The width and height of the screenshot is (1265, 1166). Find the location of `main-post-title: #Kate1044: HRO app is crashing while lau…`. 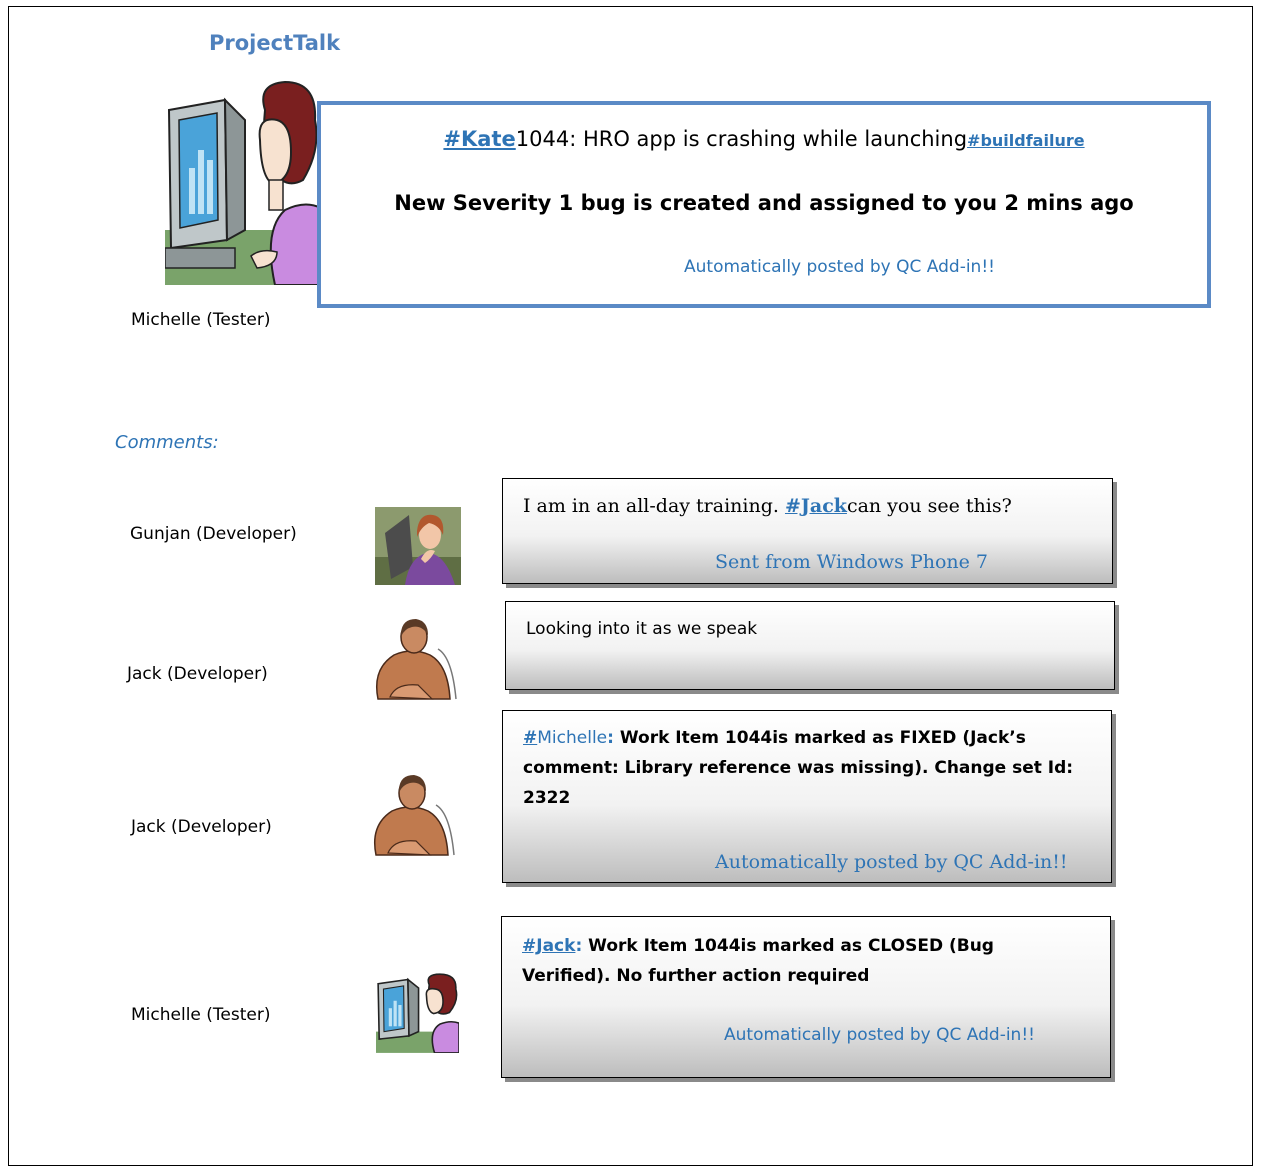

main-post-title: #Kate1044: HRO app is crashing while lau… is located at coordinates (764, 139).